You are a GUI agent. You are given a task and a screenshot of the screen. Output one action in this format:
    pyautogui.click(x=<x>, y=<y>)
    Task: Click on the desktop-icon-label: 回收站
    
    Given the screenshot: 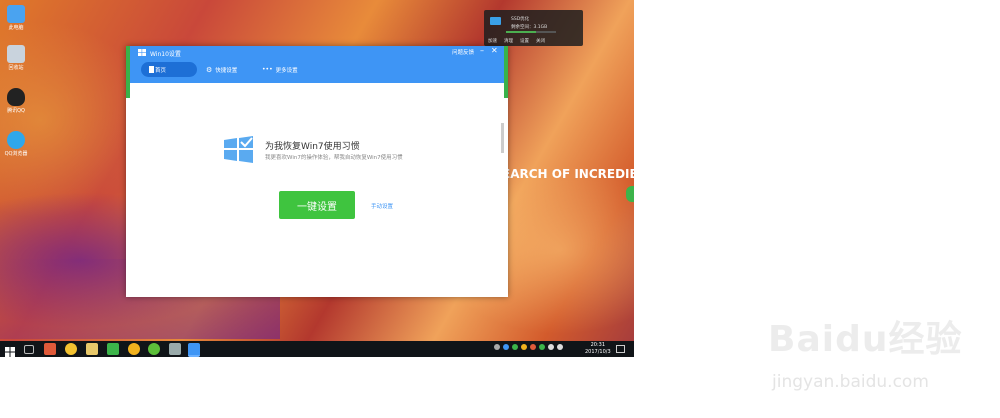 What is the action you would take?
    pyautogui.click(x=16, y=68)
    